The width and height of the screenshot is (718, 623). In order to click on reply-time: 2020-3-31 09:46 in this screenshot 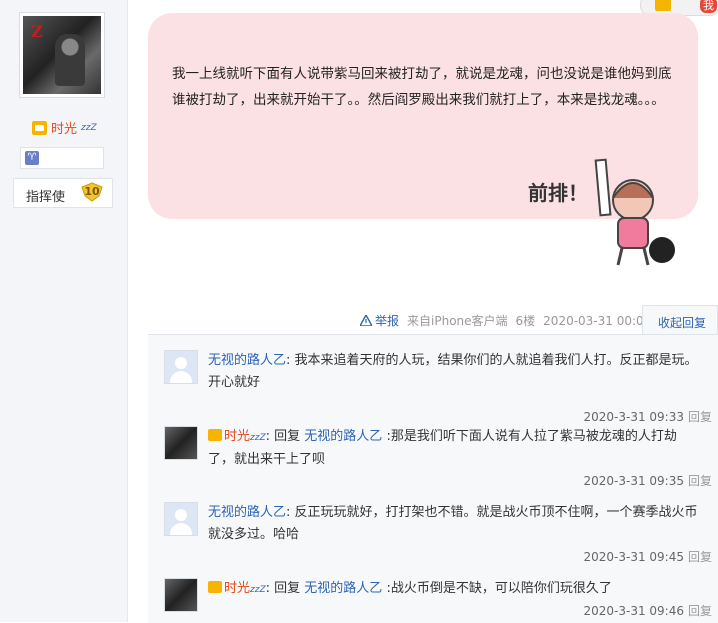, I will do `click(633, 611)`.